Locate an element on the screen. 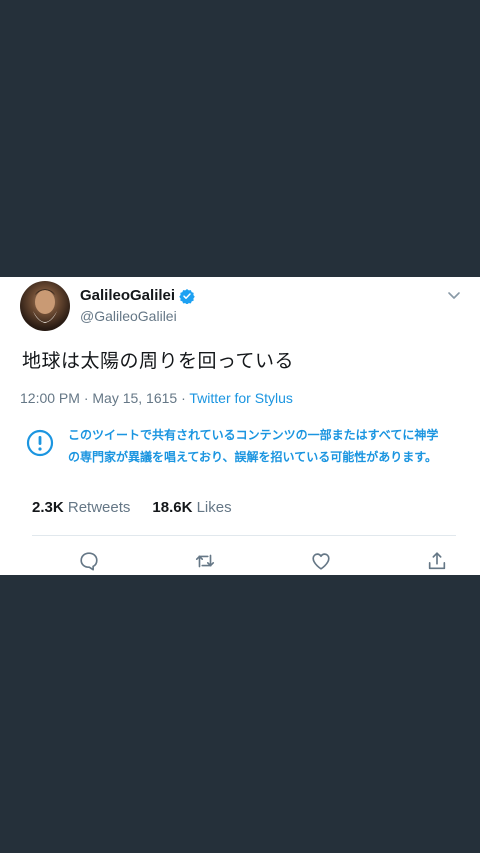  chevron-down-icon is located at coordinates (454, 295).